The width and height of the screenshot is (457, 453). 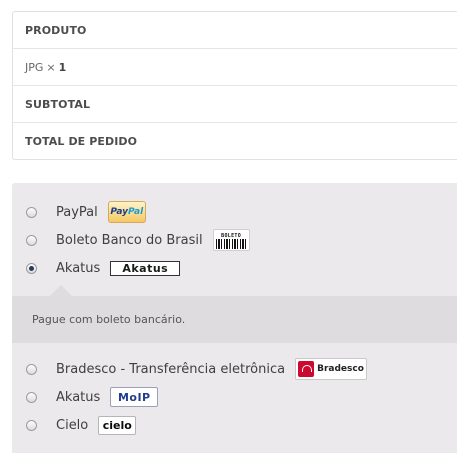 I want to click on paypal-label: PayPal, so click(x=77, y=212).